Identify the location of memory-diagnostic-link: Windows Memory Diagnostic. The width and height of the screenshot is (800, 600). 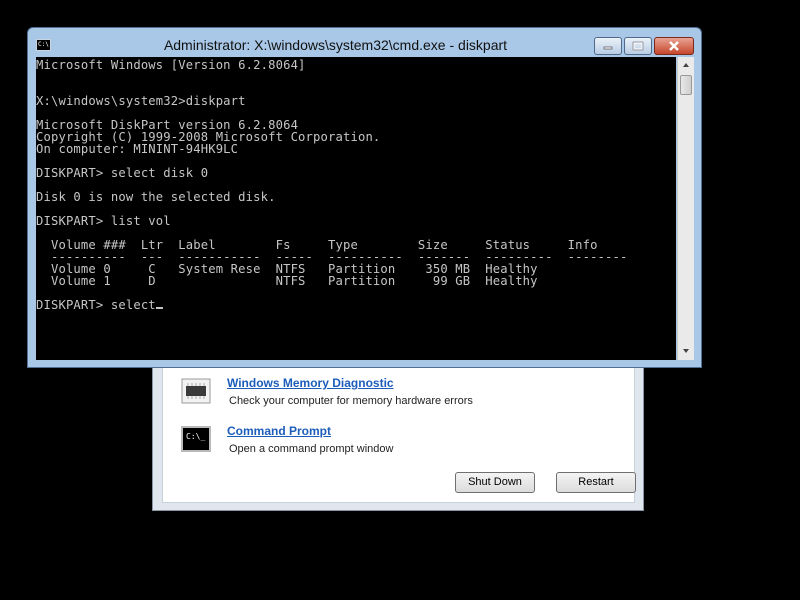
(310, 383).